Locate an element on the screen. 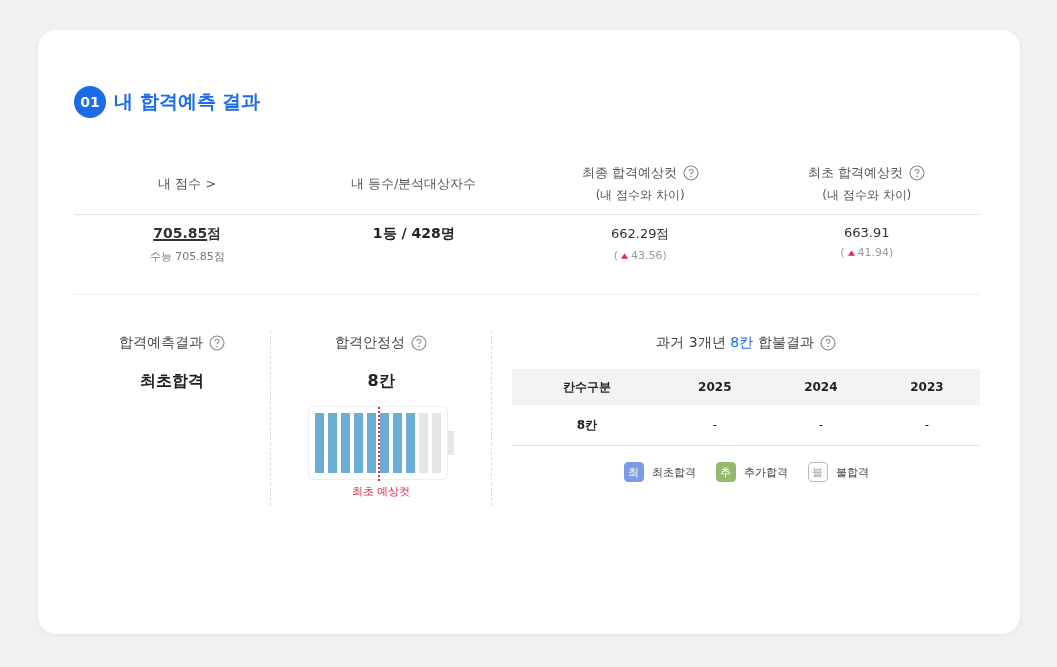 This screenshot has height=667, width=1057. cutoff-label: 최초 예상컷 is located at coordinates (381, 491).